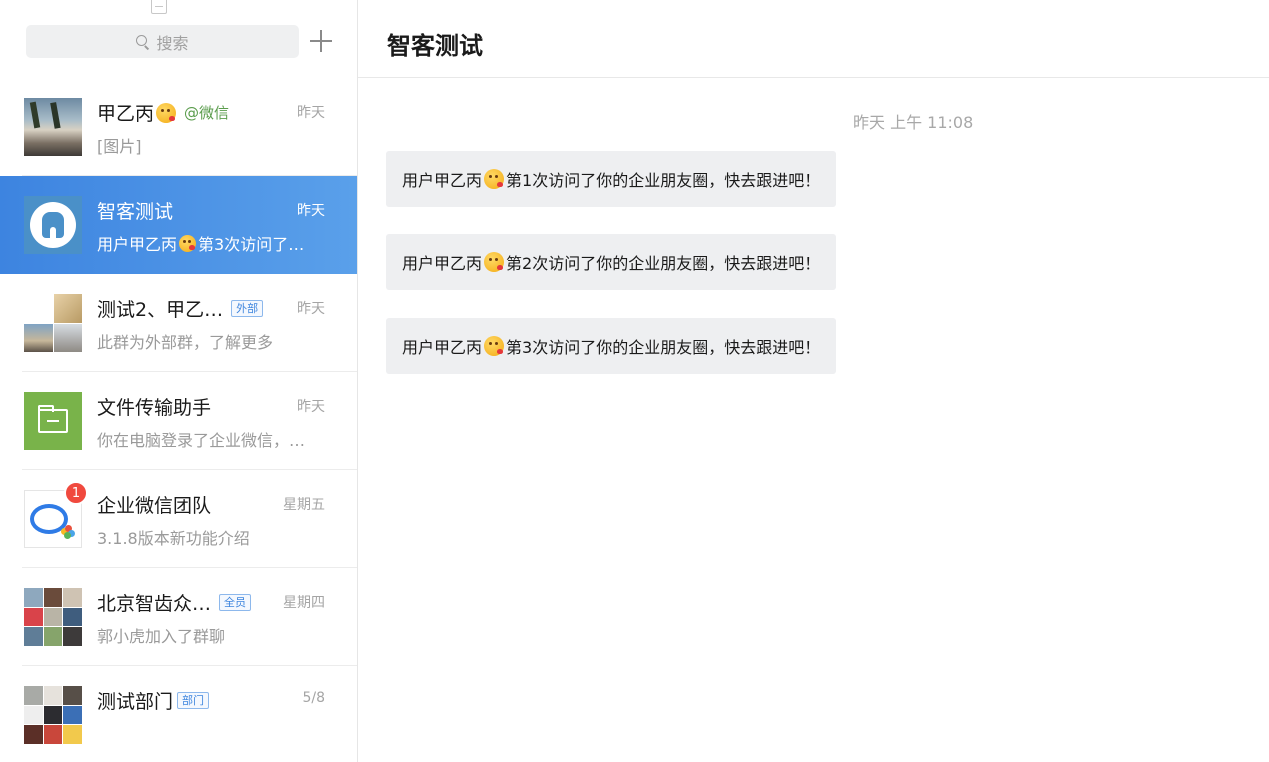 The height and width of the screenshot is (762, 1269). What do you see at coordinates (178, 323) in the screenshot?
I see `conversation-item: 测试2、甲乙… 外部 此群为外部群，了解更多 昨天` at bounding box center [178, 323].